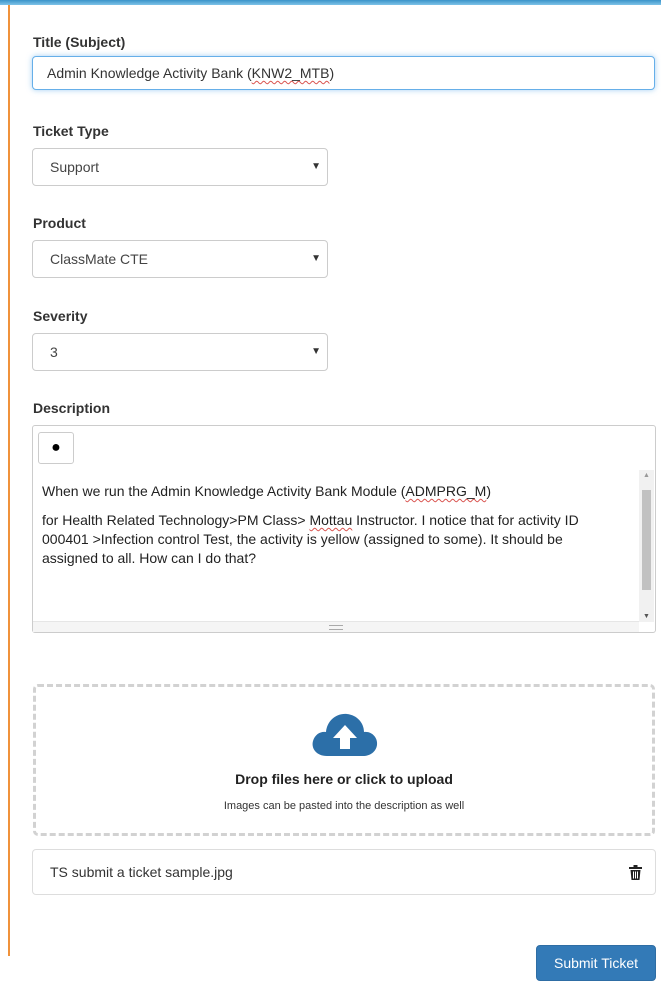 Image resolution: width=661 pixels, height=981 pixels. What do you see at coordinates (330, 2) in the screenshot?
I see `window-top-bar` at bounding box center [330, 2].